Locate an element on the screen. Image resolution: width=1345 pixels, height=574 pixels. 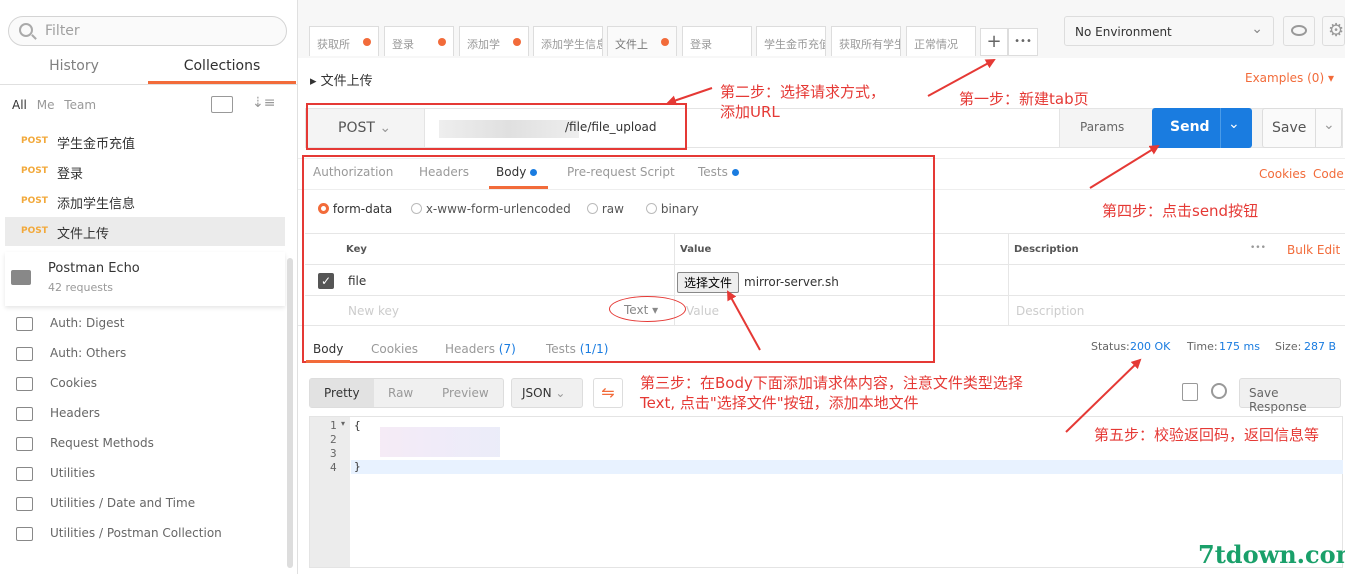
fold-arrow-icon: ▾ is located at coordinates (343, 423).